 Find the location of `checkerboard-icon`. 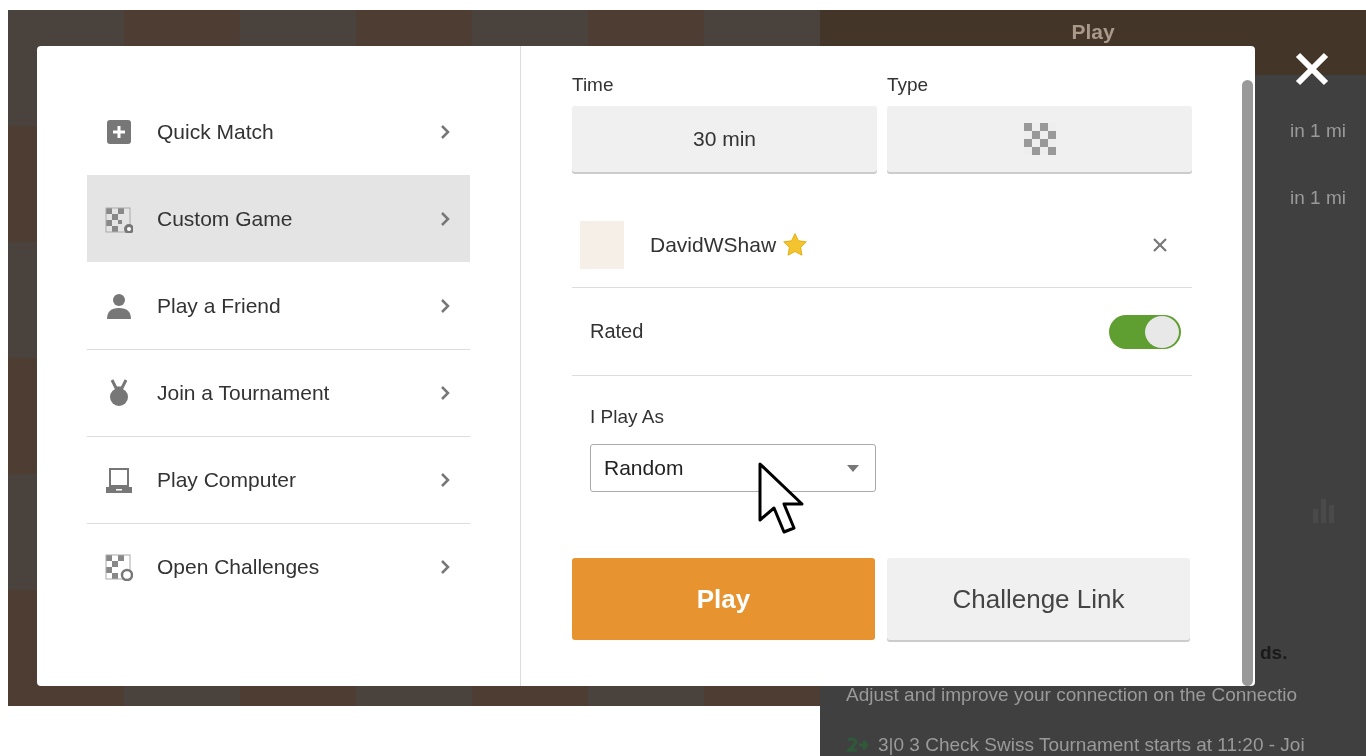

checkerboard-icon is located at coordinates (1039, 139).